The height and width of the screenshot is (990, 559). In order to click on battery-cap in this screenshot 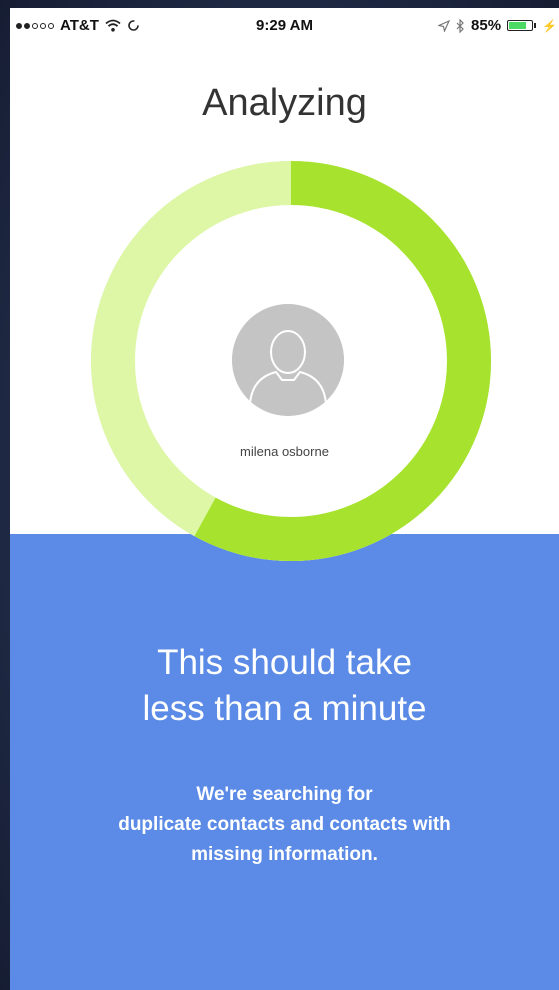, I will do `click(535, 25)`.